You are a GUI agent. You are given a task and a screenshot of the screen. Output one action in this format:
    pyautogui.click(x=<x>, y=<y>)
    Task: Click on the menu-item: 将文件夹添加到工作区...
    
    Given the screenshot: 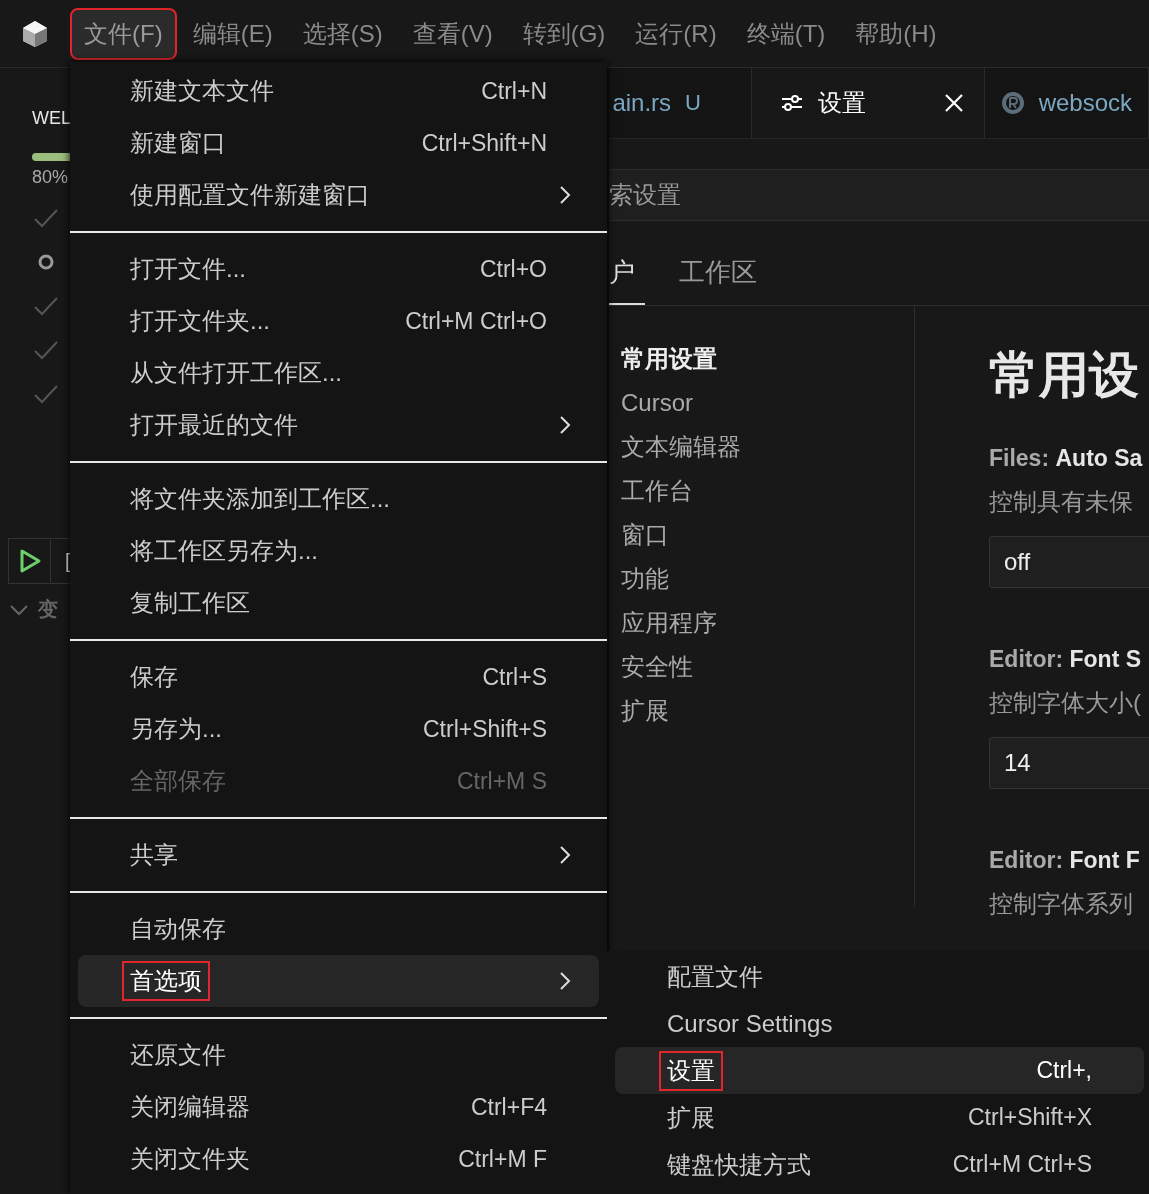 What is the action you would take?
    pyautogui.click(x=338, y=499)
    